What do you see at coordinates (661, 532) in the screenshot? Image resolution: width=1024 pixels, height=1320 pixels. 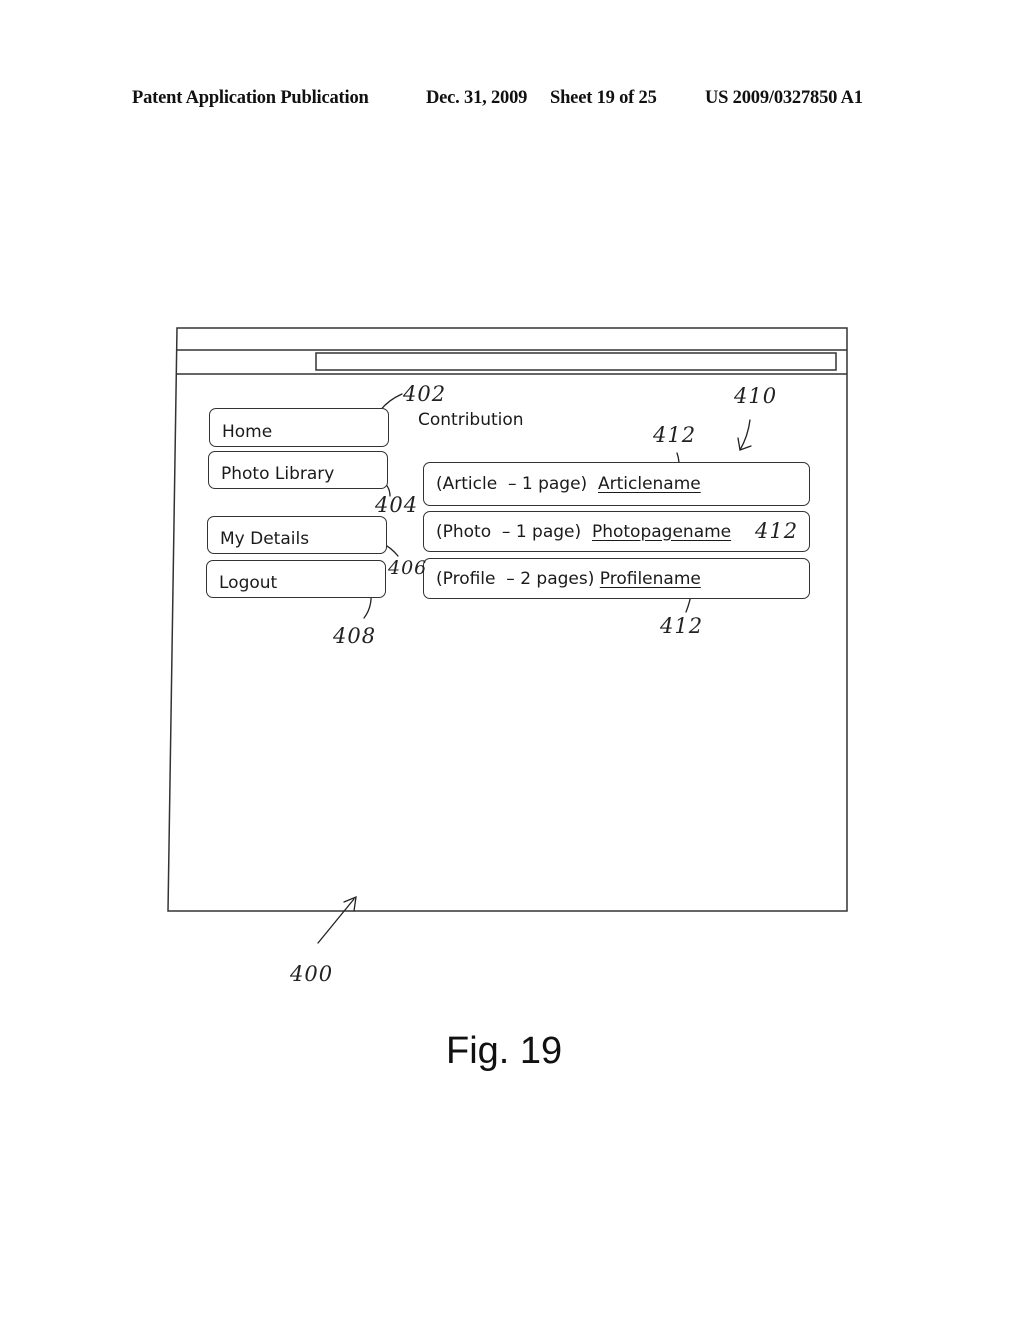 I see `contribution-link: Photopagename` at bounding box center [661, 532].